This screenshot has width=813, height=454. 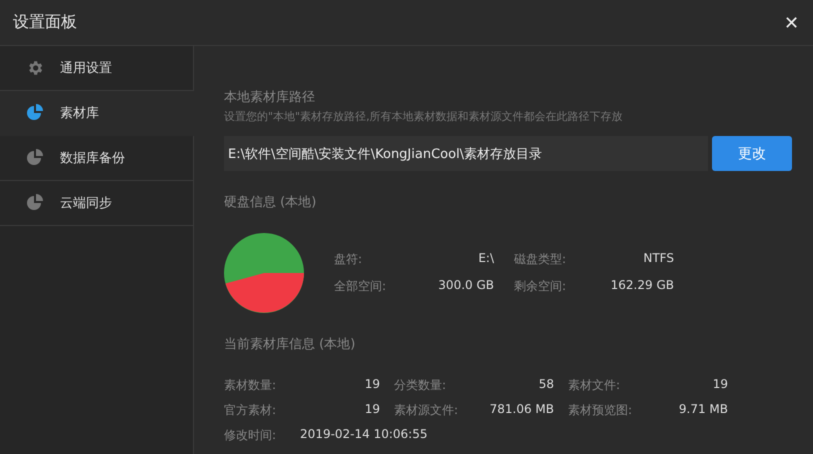 What do you see at coordinates (427, 410) in the screenshot?
I see `field-label: 素材源文件:` at bounding box center [427, 410].